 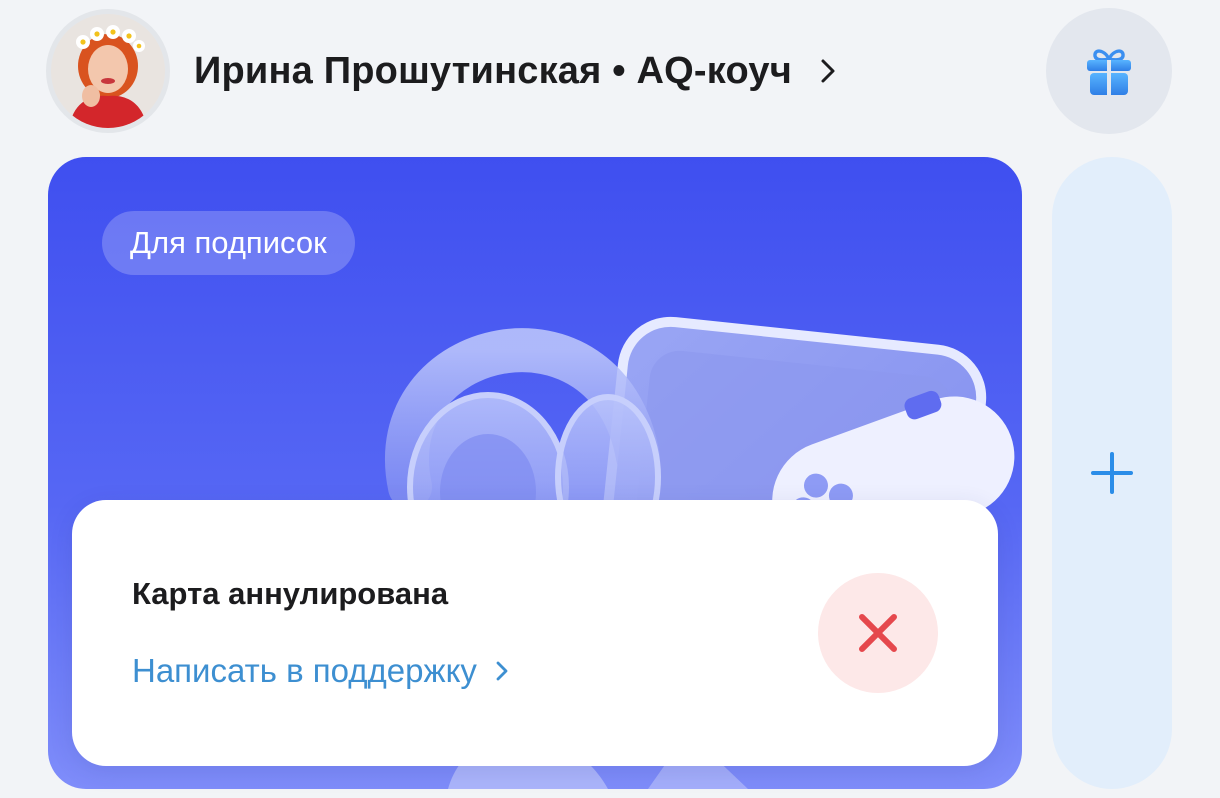 I want to click on gift-button, so click(x=1109, y=71).